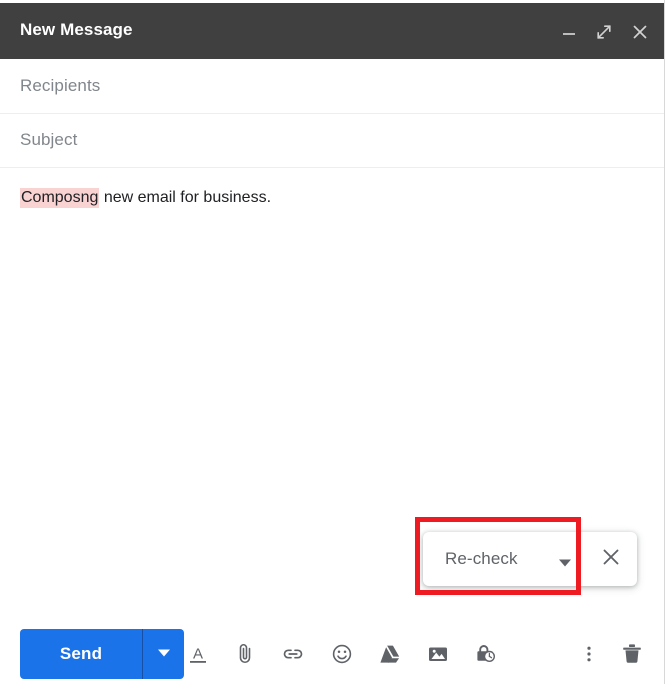  What do you see at coordinates (332, 31) in the screenshot?
I see `compose-header: New Message` at bounding box center [332, 31].